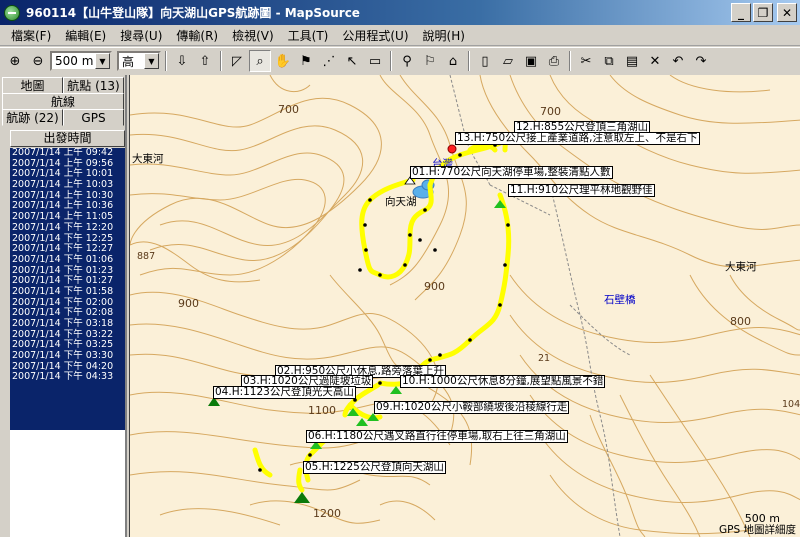  What do you see at coordinates (401, 202) in the screenshot?
I see `place-label: 向天湖` at bounding box center [401, 202].